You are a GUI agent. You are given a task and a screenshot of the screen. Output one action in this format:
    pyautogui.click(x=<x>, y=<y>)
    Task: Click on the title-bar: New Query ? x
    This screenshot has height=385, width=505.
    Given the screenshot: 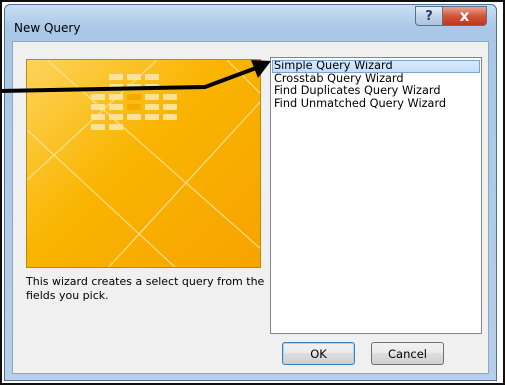 What is the action you would take?
    pyautogui.click(x=250, y=23)
    